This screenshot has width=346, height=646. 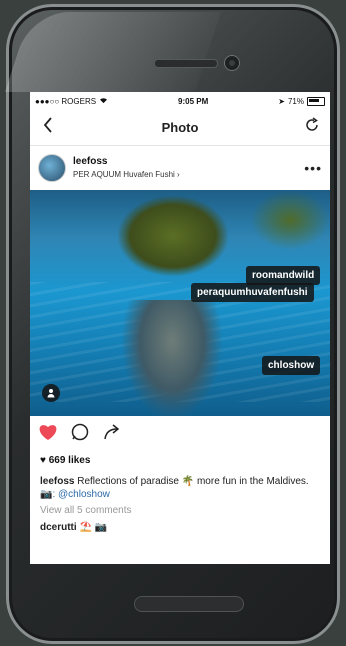 What do you see at coordinates (103, 101) in the screenshot?
I see `wifi-icon` at bounding box center [103, 101].